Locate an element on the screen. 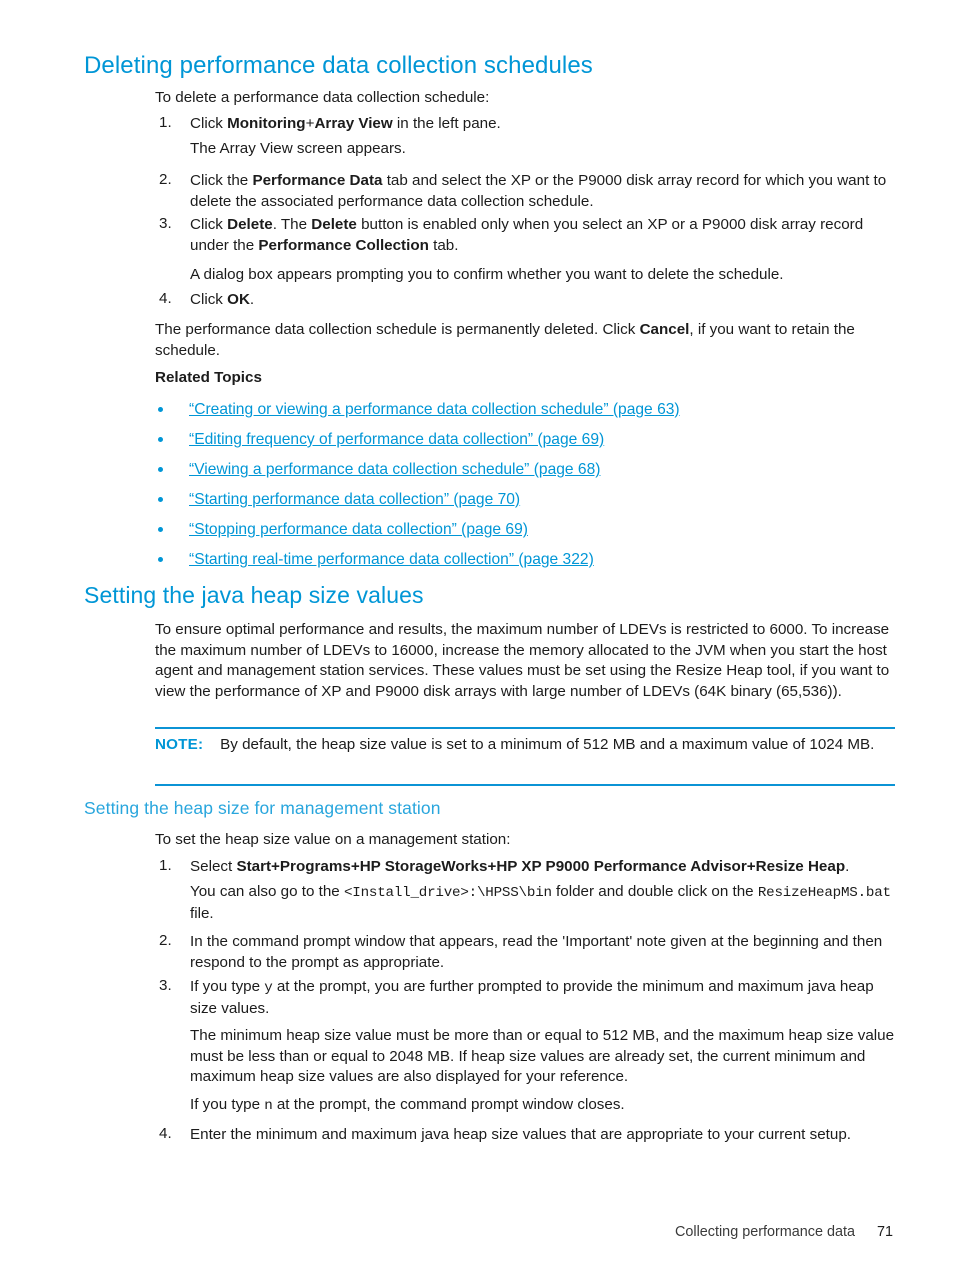  page-footer: Collecting performance data 71 is located at coordinates (477, 1232).